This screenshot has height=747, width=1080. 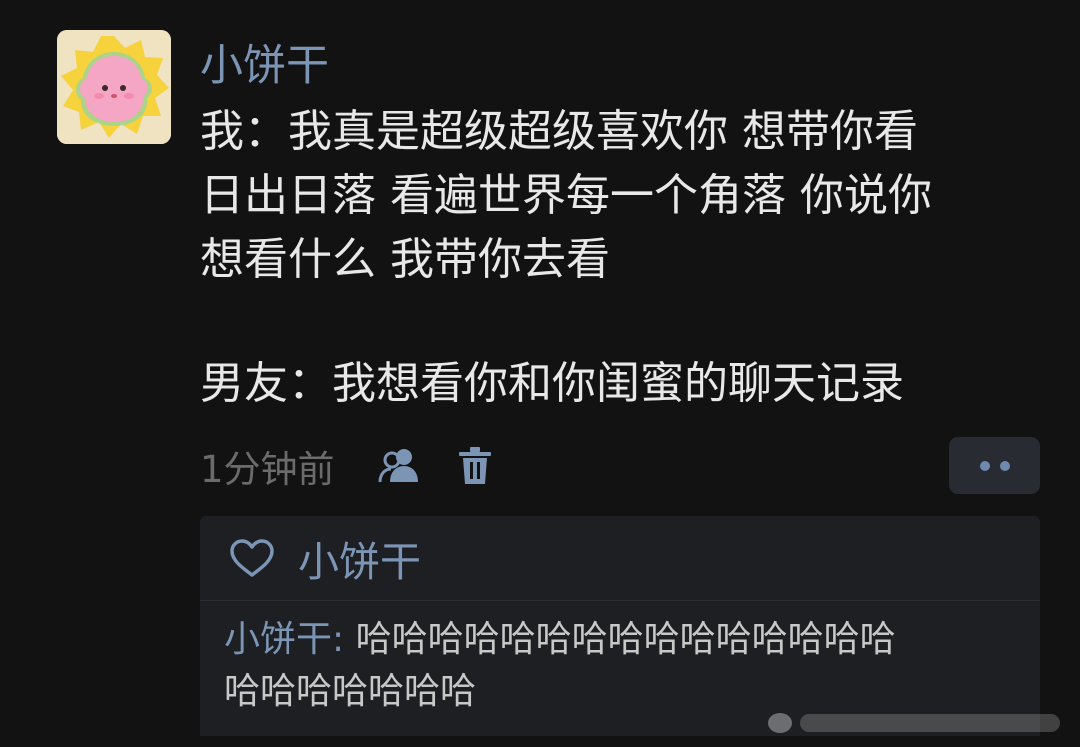 What do you see at coordinates (252, 558) in the screenshot?
I see `heart-icon` at bounding box center [252, 558].